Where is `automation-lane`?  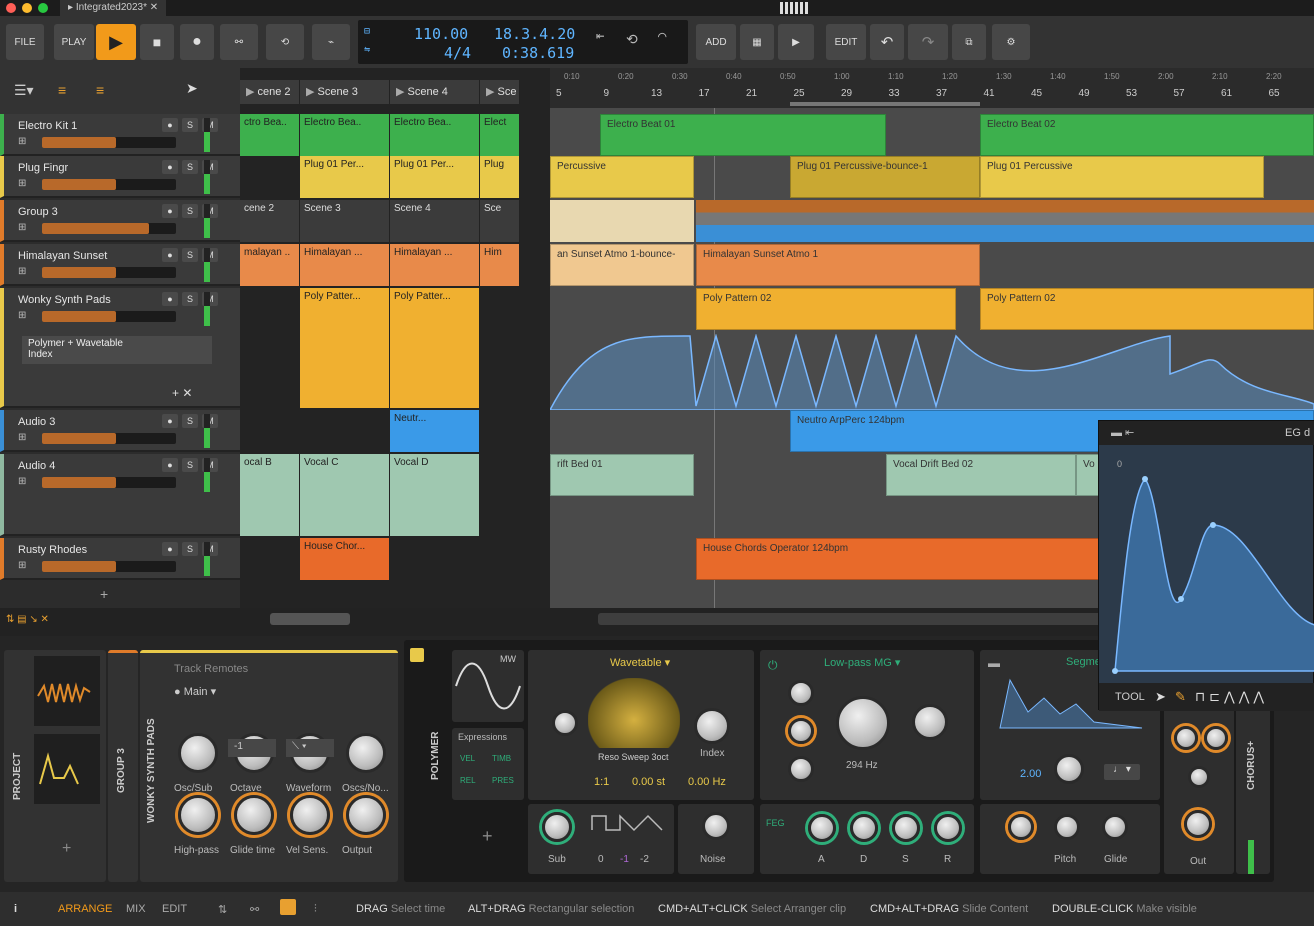 automation-lane is located at coordinates (932, 372).